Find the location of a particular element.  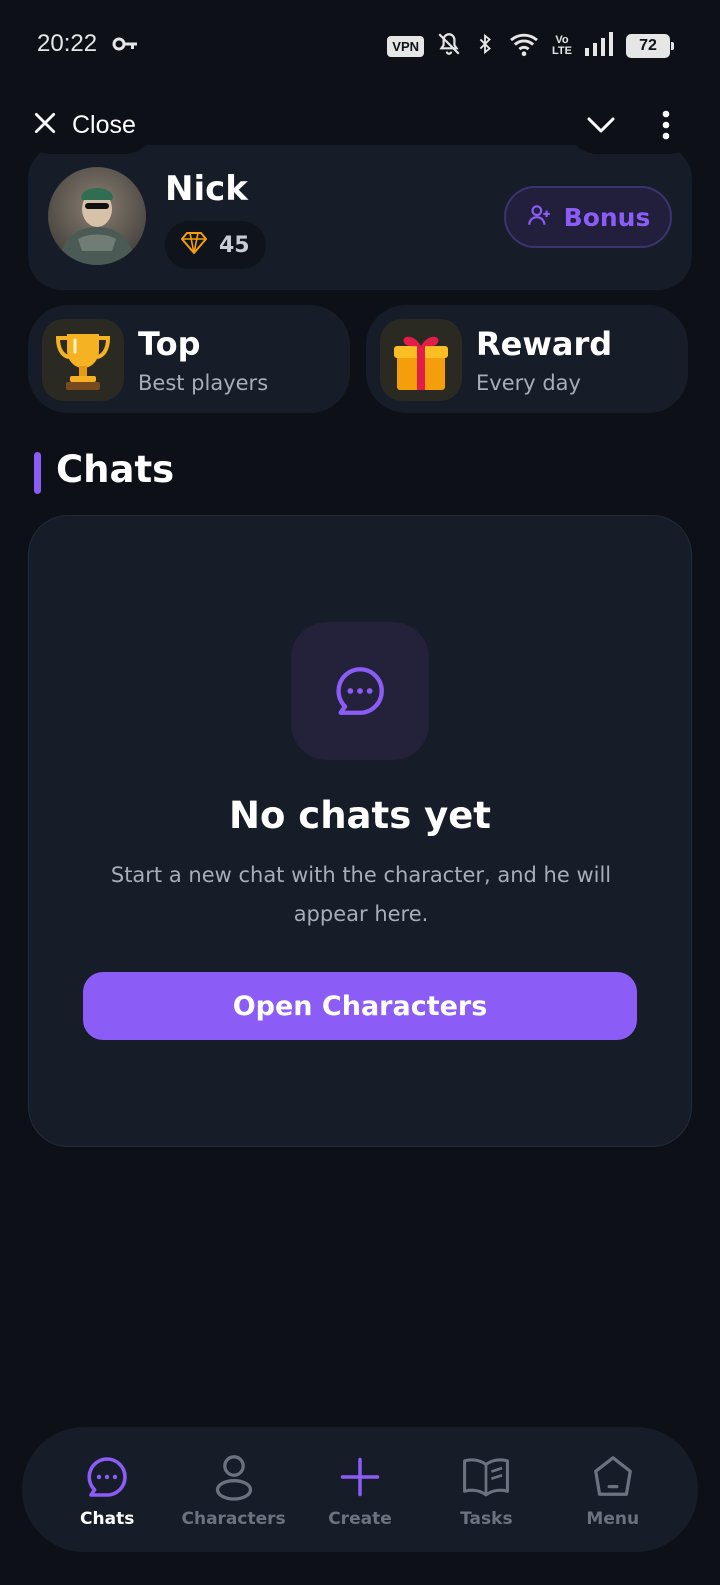

more-options-button is located at coordinates (666, 125).